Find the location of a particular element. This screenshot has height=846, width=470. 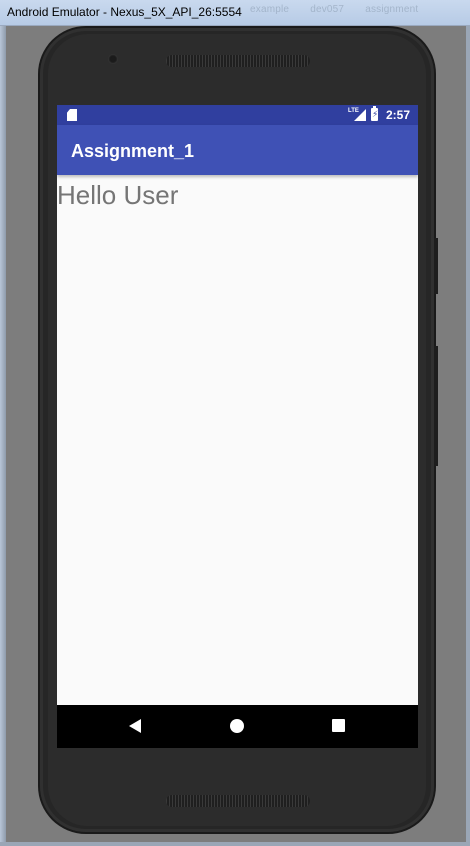

greeting-text: Hello User is located at coordinates (118, 195).